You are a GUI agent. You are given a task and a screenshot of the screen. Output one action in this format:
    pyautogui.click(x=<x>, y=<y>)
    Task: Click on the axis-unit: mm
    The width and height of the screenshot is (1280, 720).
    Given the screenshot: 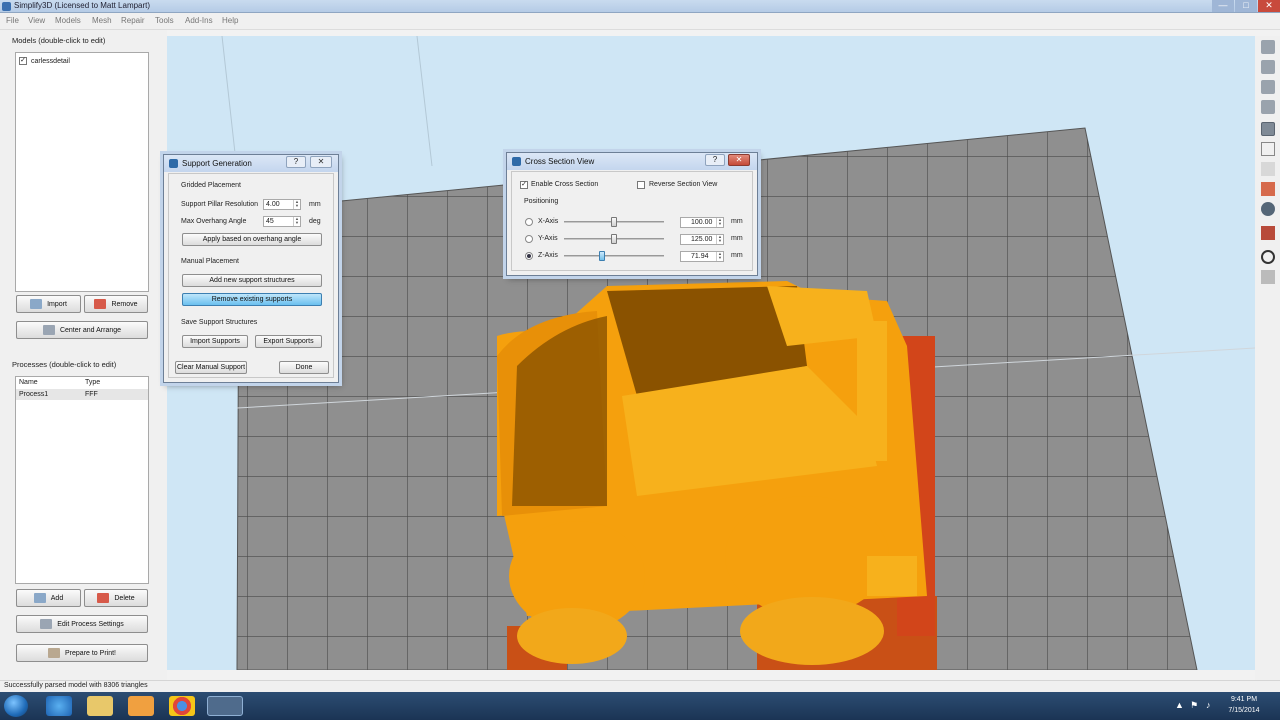 What is the action you would take?
    pyautogui.click(x=737, y=238)
    